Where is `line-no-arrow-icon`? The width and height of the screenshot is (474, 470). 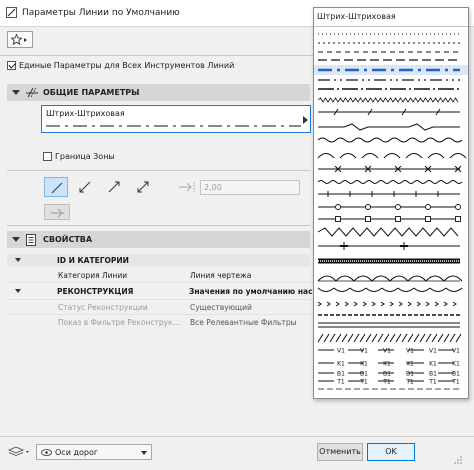
line-no-arrow-icon is located at coordinates (57, 188).